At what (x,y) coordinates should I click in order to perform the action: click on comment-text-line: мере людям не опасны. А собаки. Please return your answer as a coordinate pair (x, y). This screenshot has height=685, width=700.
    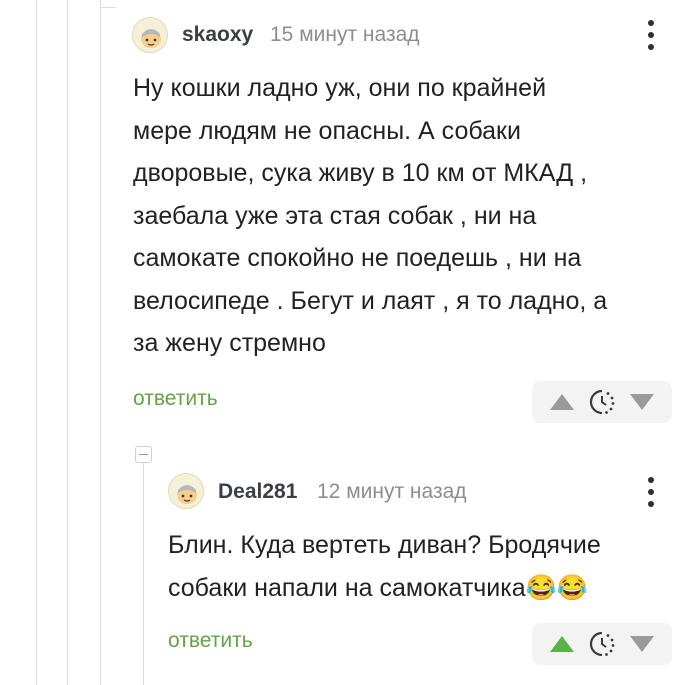
    Looking at the image, I should click on (327, 130).